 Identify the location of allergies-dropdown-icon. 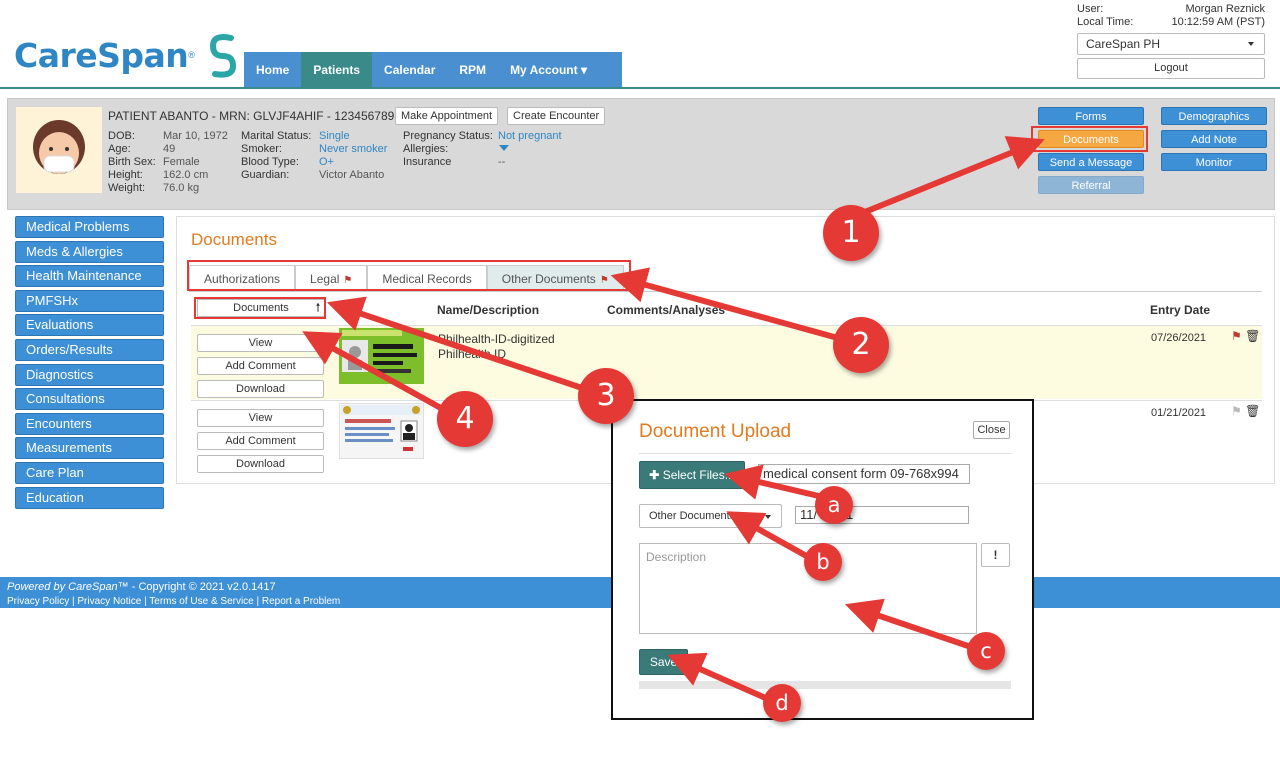
(504, 148).